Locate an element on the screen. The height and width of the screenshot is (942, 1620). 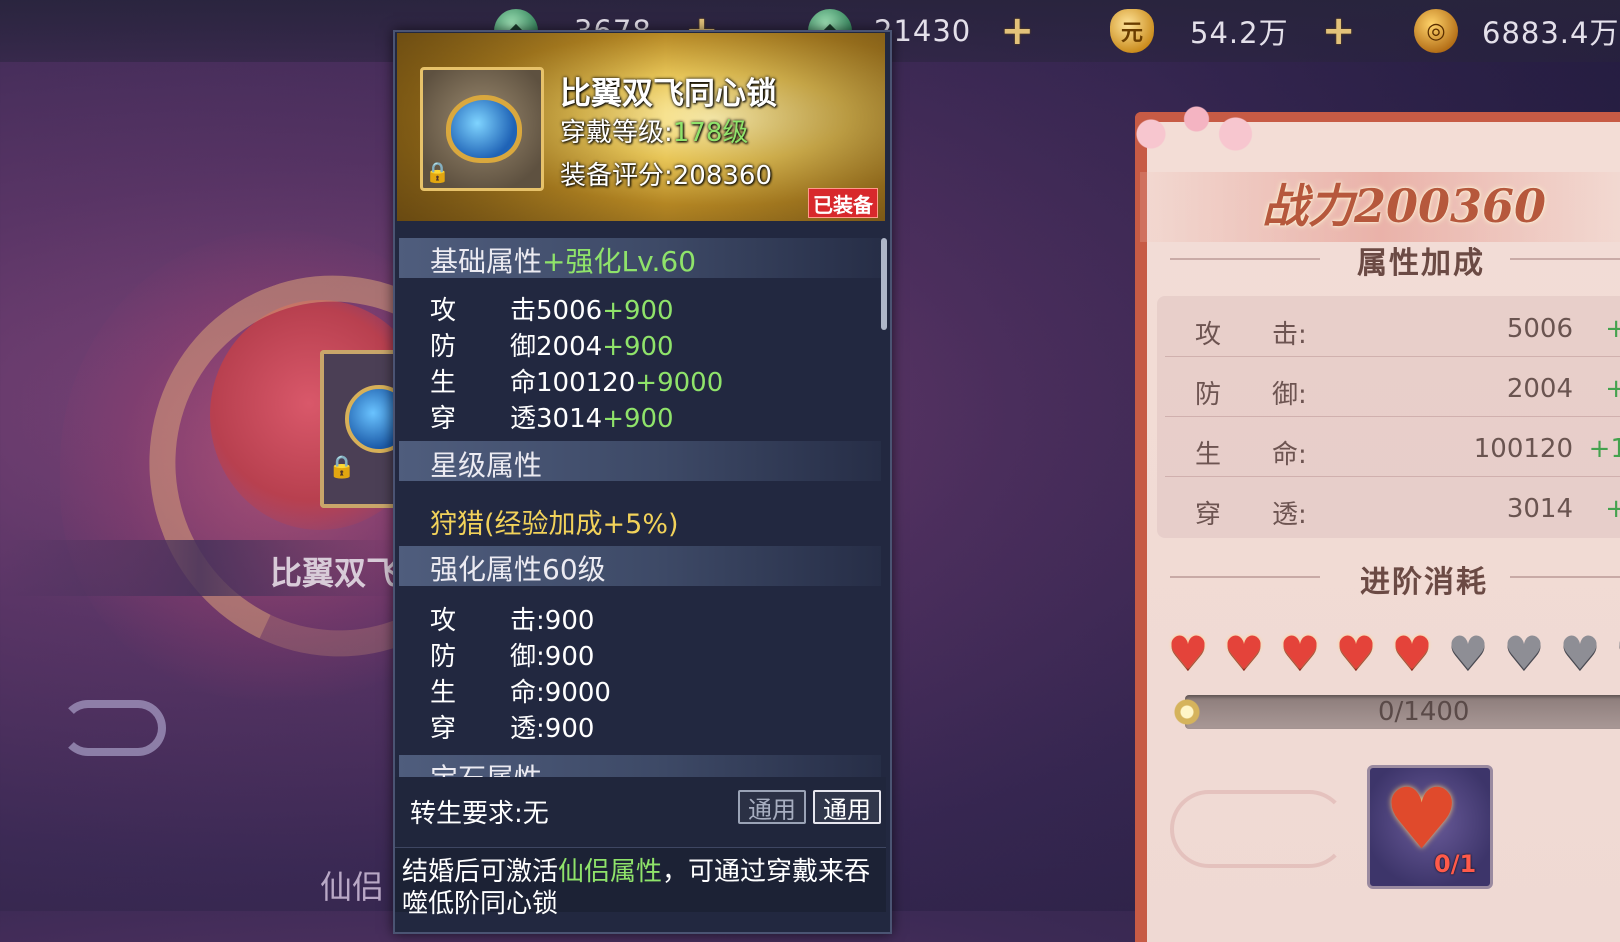
star-attr-text: 狩猎(经验加成+5%) is located at coordinates (554, 524).